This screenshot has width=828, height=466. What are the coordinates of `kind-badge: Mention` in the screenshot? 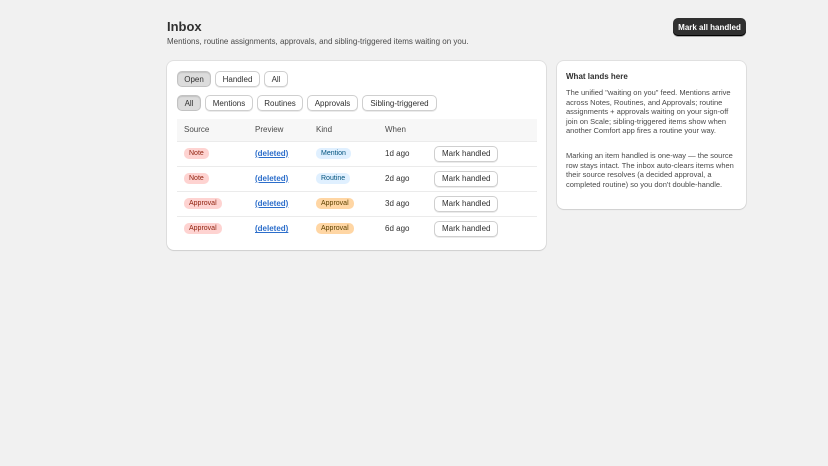 It's located at (333, 153).